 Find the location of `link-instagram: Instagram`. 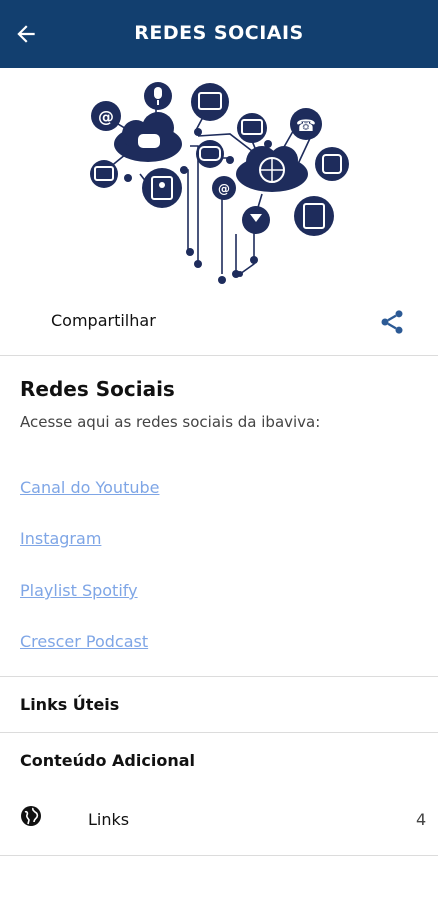

link-instagram: Instagram is located at coordinates (60, 538).